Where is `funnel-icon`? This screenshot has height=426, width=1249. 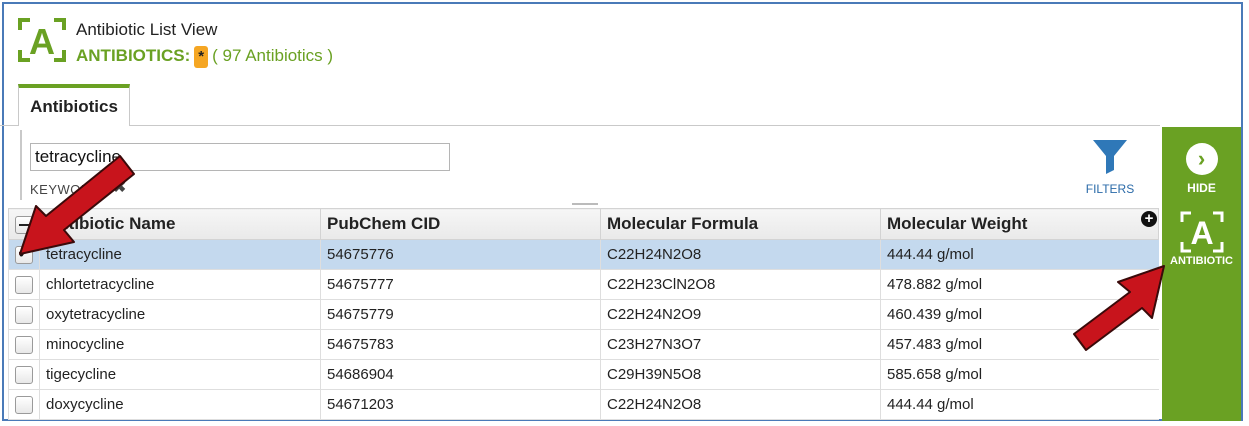 funnel-icon is located at coordinates (1110, 157).